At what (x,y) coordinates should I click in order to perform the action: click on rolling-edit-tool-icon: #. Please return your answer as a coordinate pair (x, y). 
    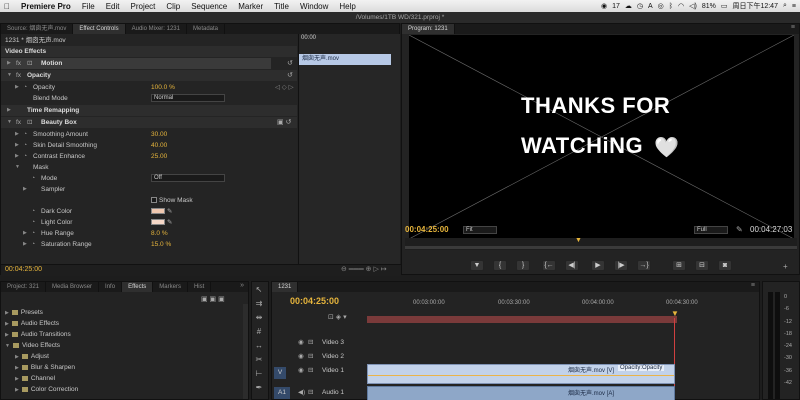
    Looking at the image, I should click on (259, 332).